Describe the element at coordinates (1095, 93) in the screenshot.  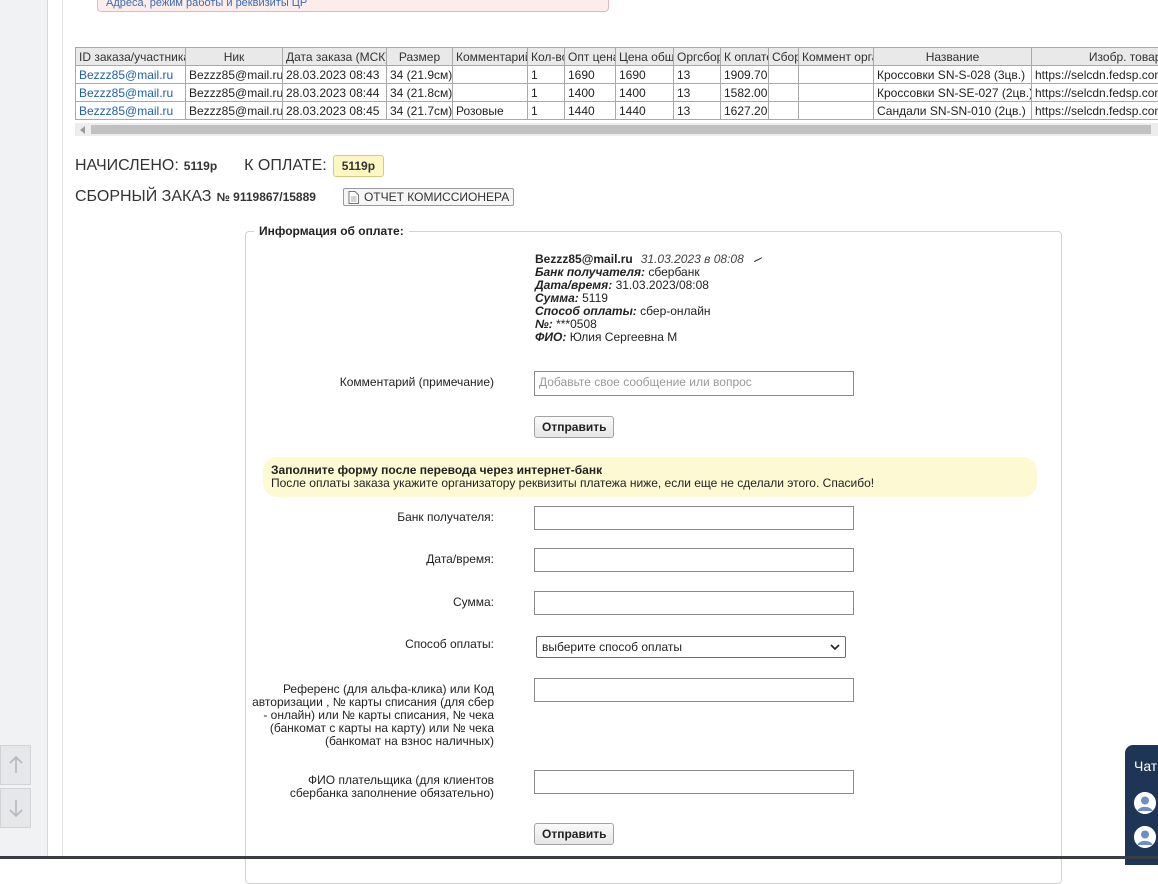
I see `table-cell: https://selcdn.fedsp.com` at that location.